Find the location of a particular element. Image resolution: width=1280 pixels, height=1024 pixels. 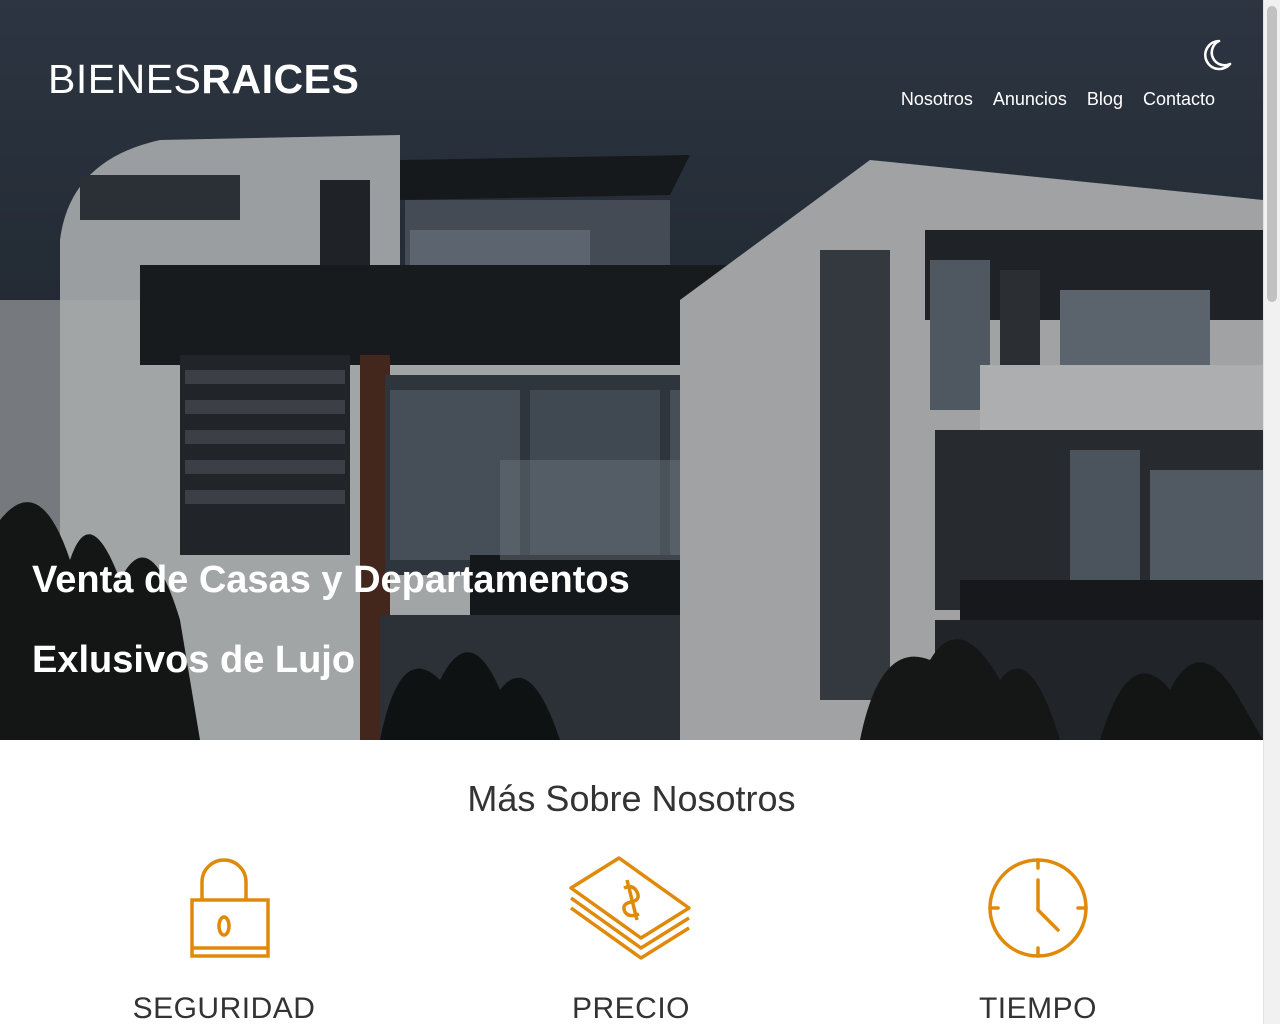

feature-title-tiempo: TIEMPO is located at coordinates (1037, 1008).